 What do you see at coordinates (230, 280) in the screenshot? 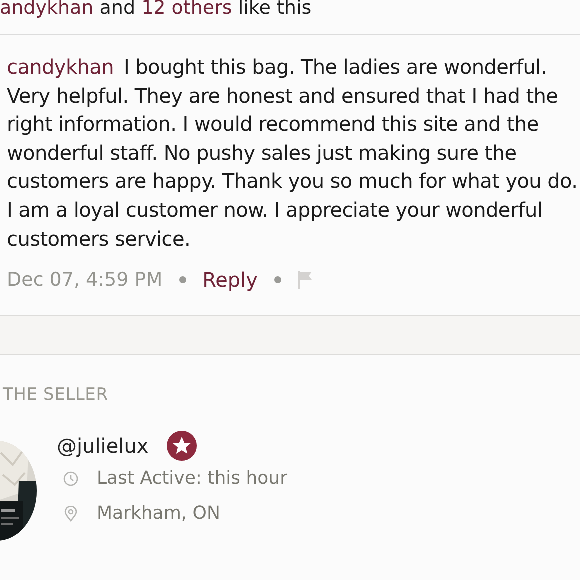
I see `reply-link: Reply` at bounding box center [230, 280].